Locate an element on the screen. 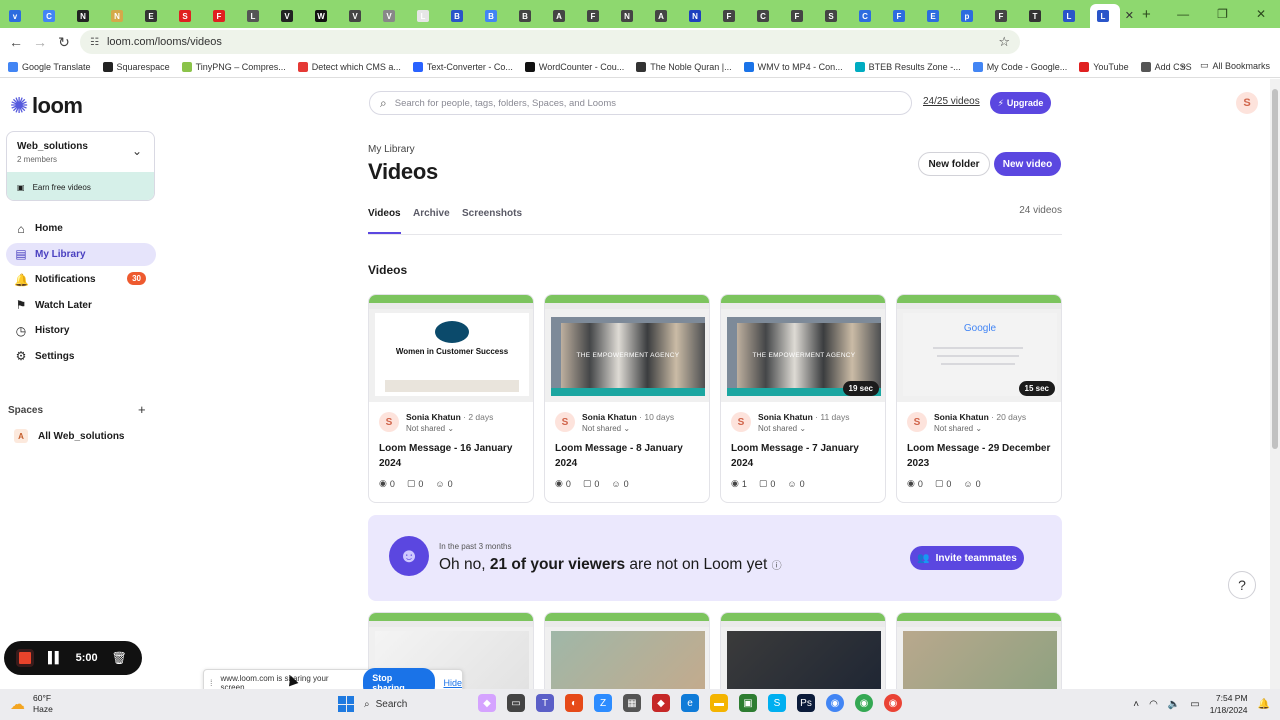 This screenshot has width=1280, height=720. trash-icon: 🗑 is located at coordinates (119, 658).